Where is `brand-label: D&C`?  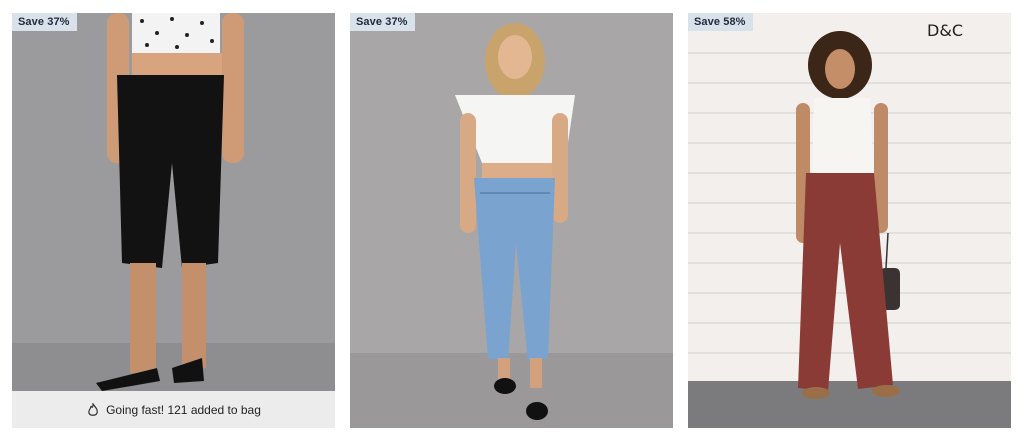 brand-label: D&C is located at coordinates (945, 30).